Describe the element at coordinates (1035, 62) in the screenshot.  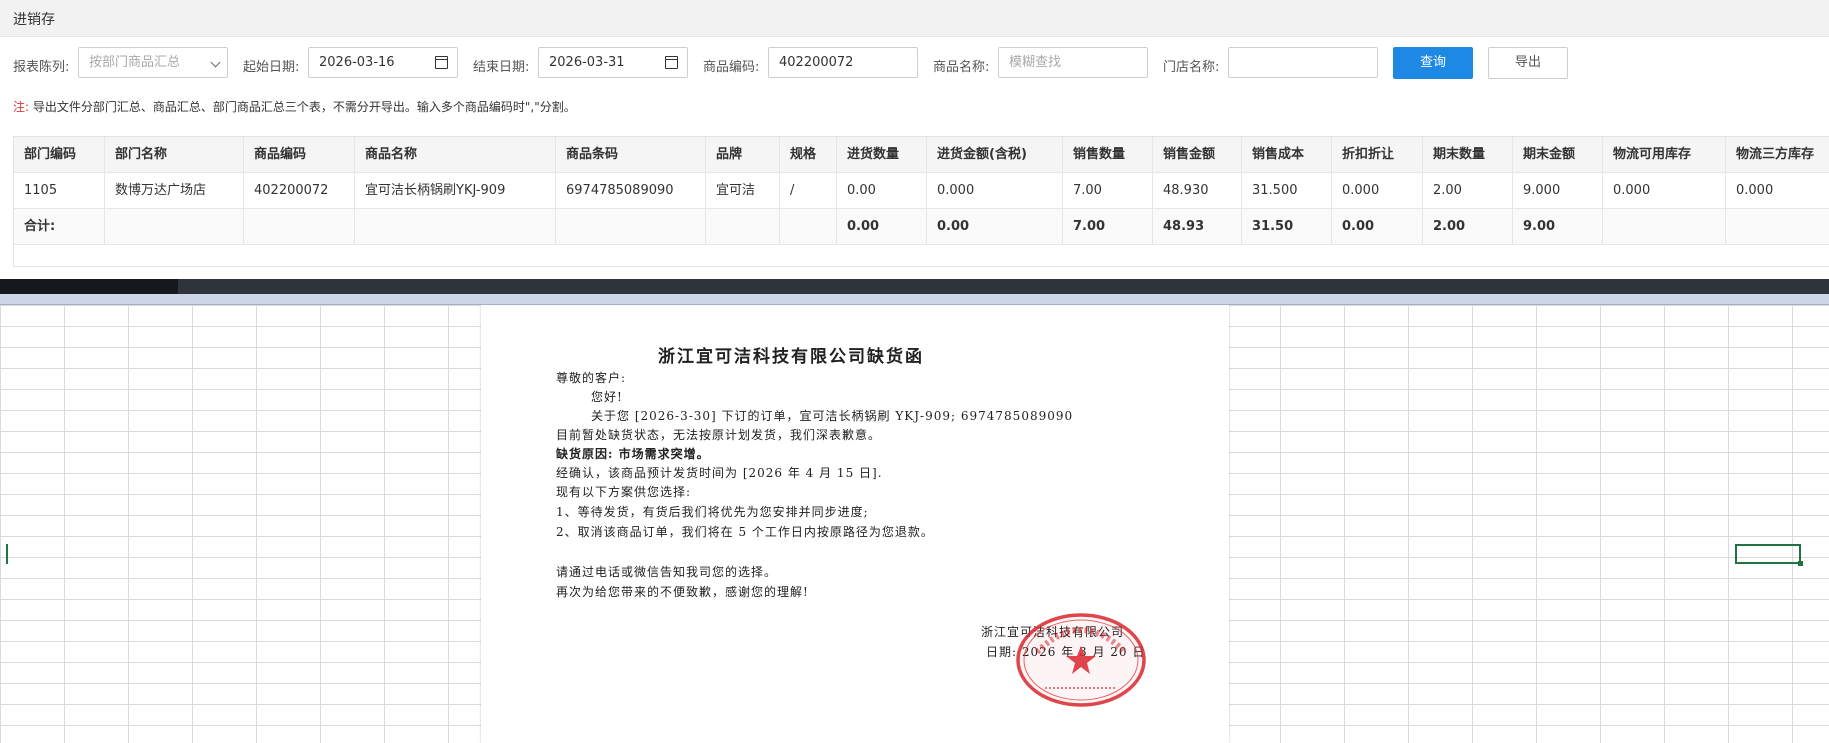
I see `product-name-placeholder: 模糊查找` at that location.